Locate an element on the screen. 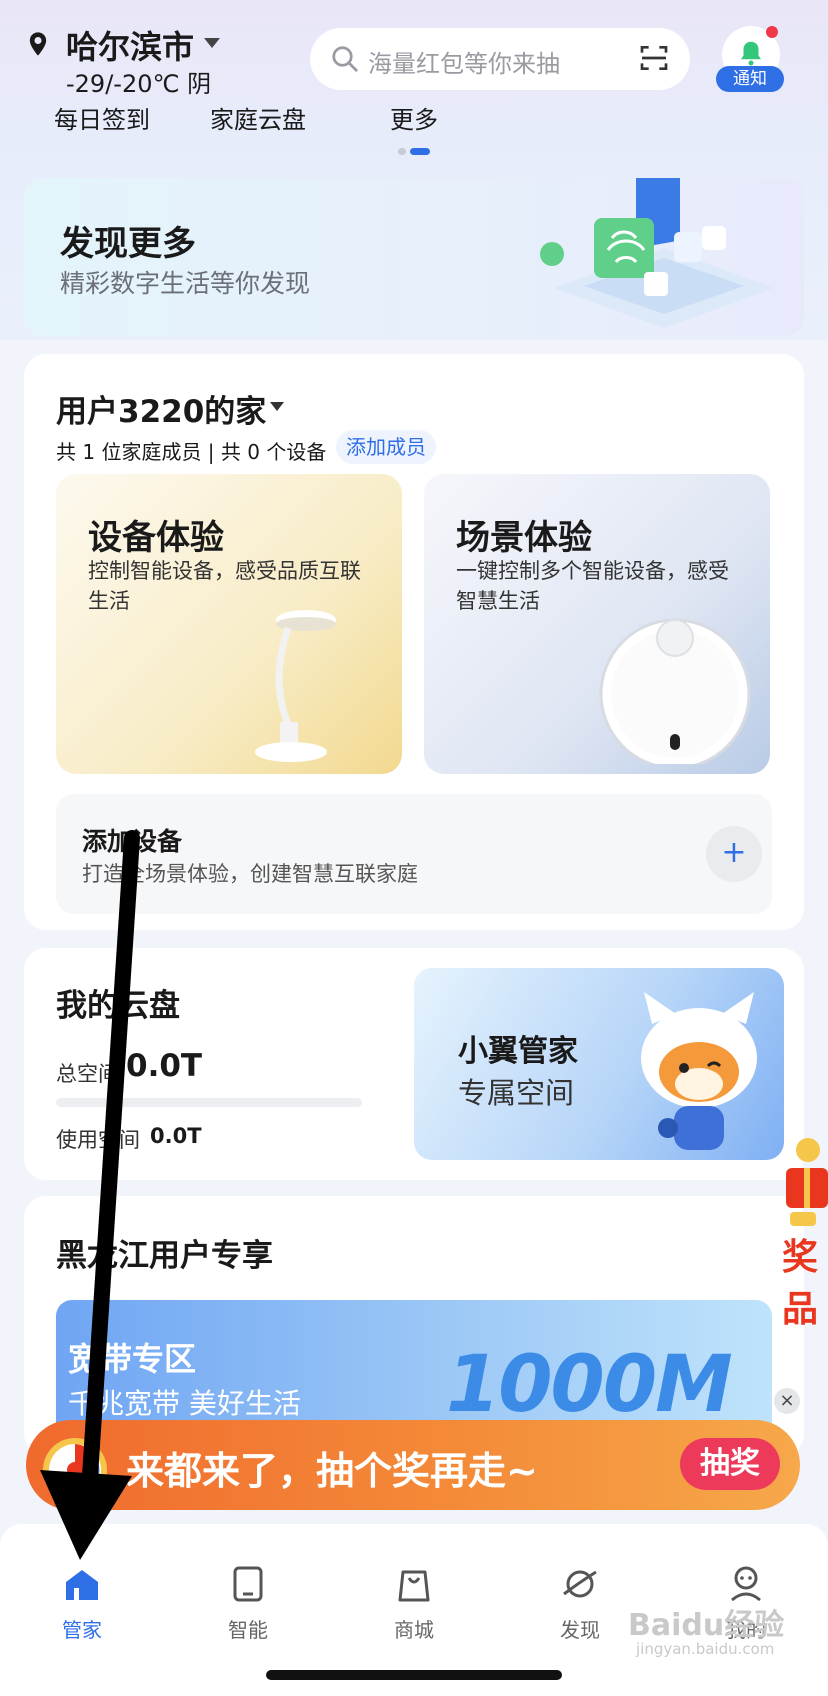 This screenshot has width=828, height=1696. region-title: 黑龙江用户专享 is located at coordinates (164, 1256).